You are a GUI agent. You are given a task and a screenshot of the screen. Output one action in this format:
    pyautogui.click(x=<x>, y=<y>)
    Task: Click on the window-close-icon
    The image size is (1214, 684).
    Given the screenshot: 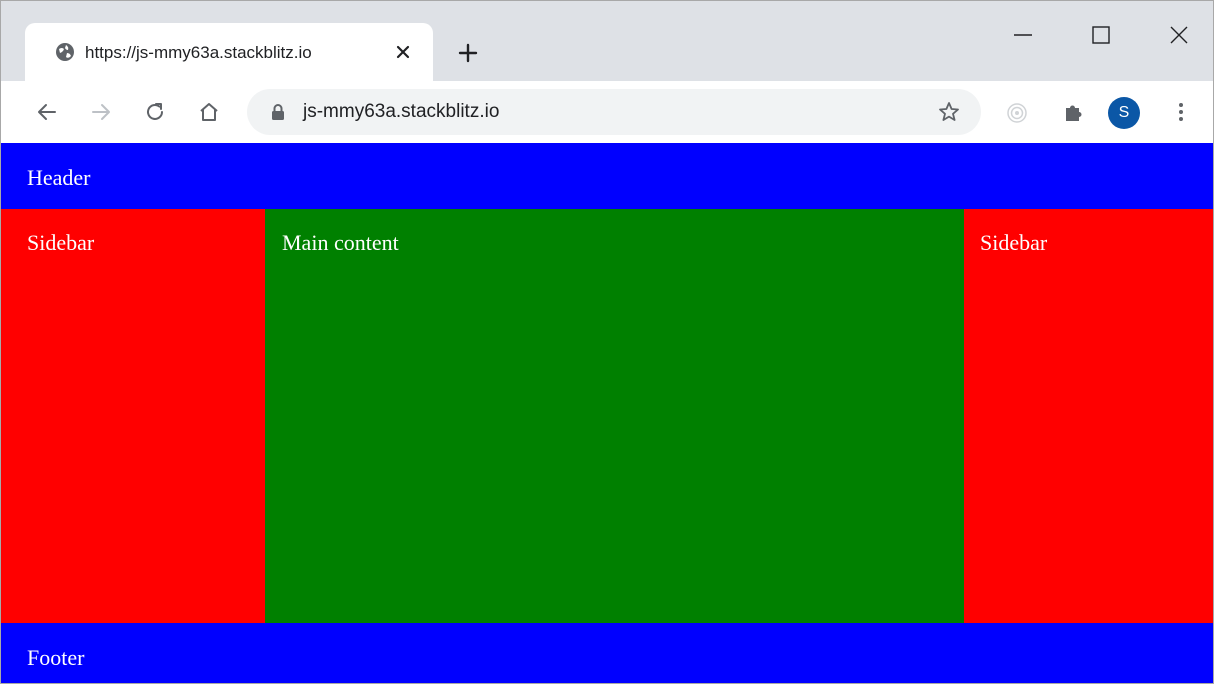 What is the action you would take?
    pyautogui.click(x=1179, y=35)
    